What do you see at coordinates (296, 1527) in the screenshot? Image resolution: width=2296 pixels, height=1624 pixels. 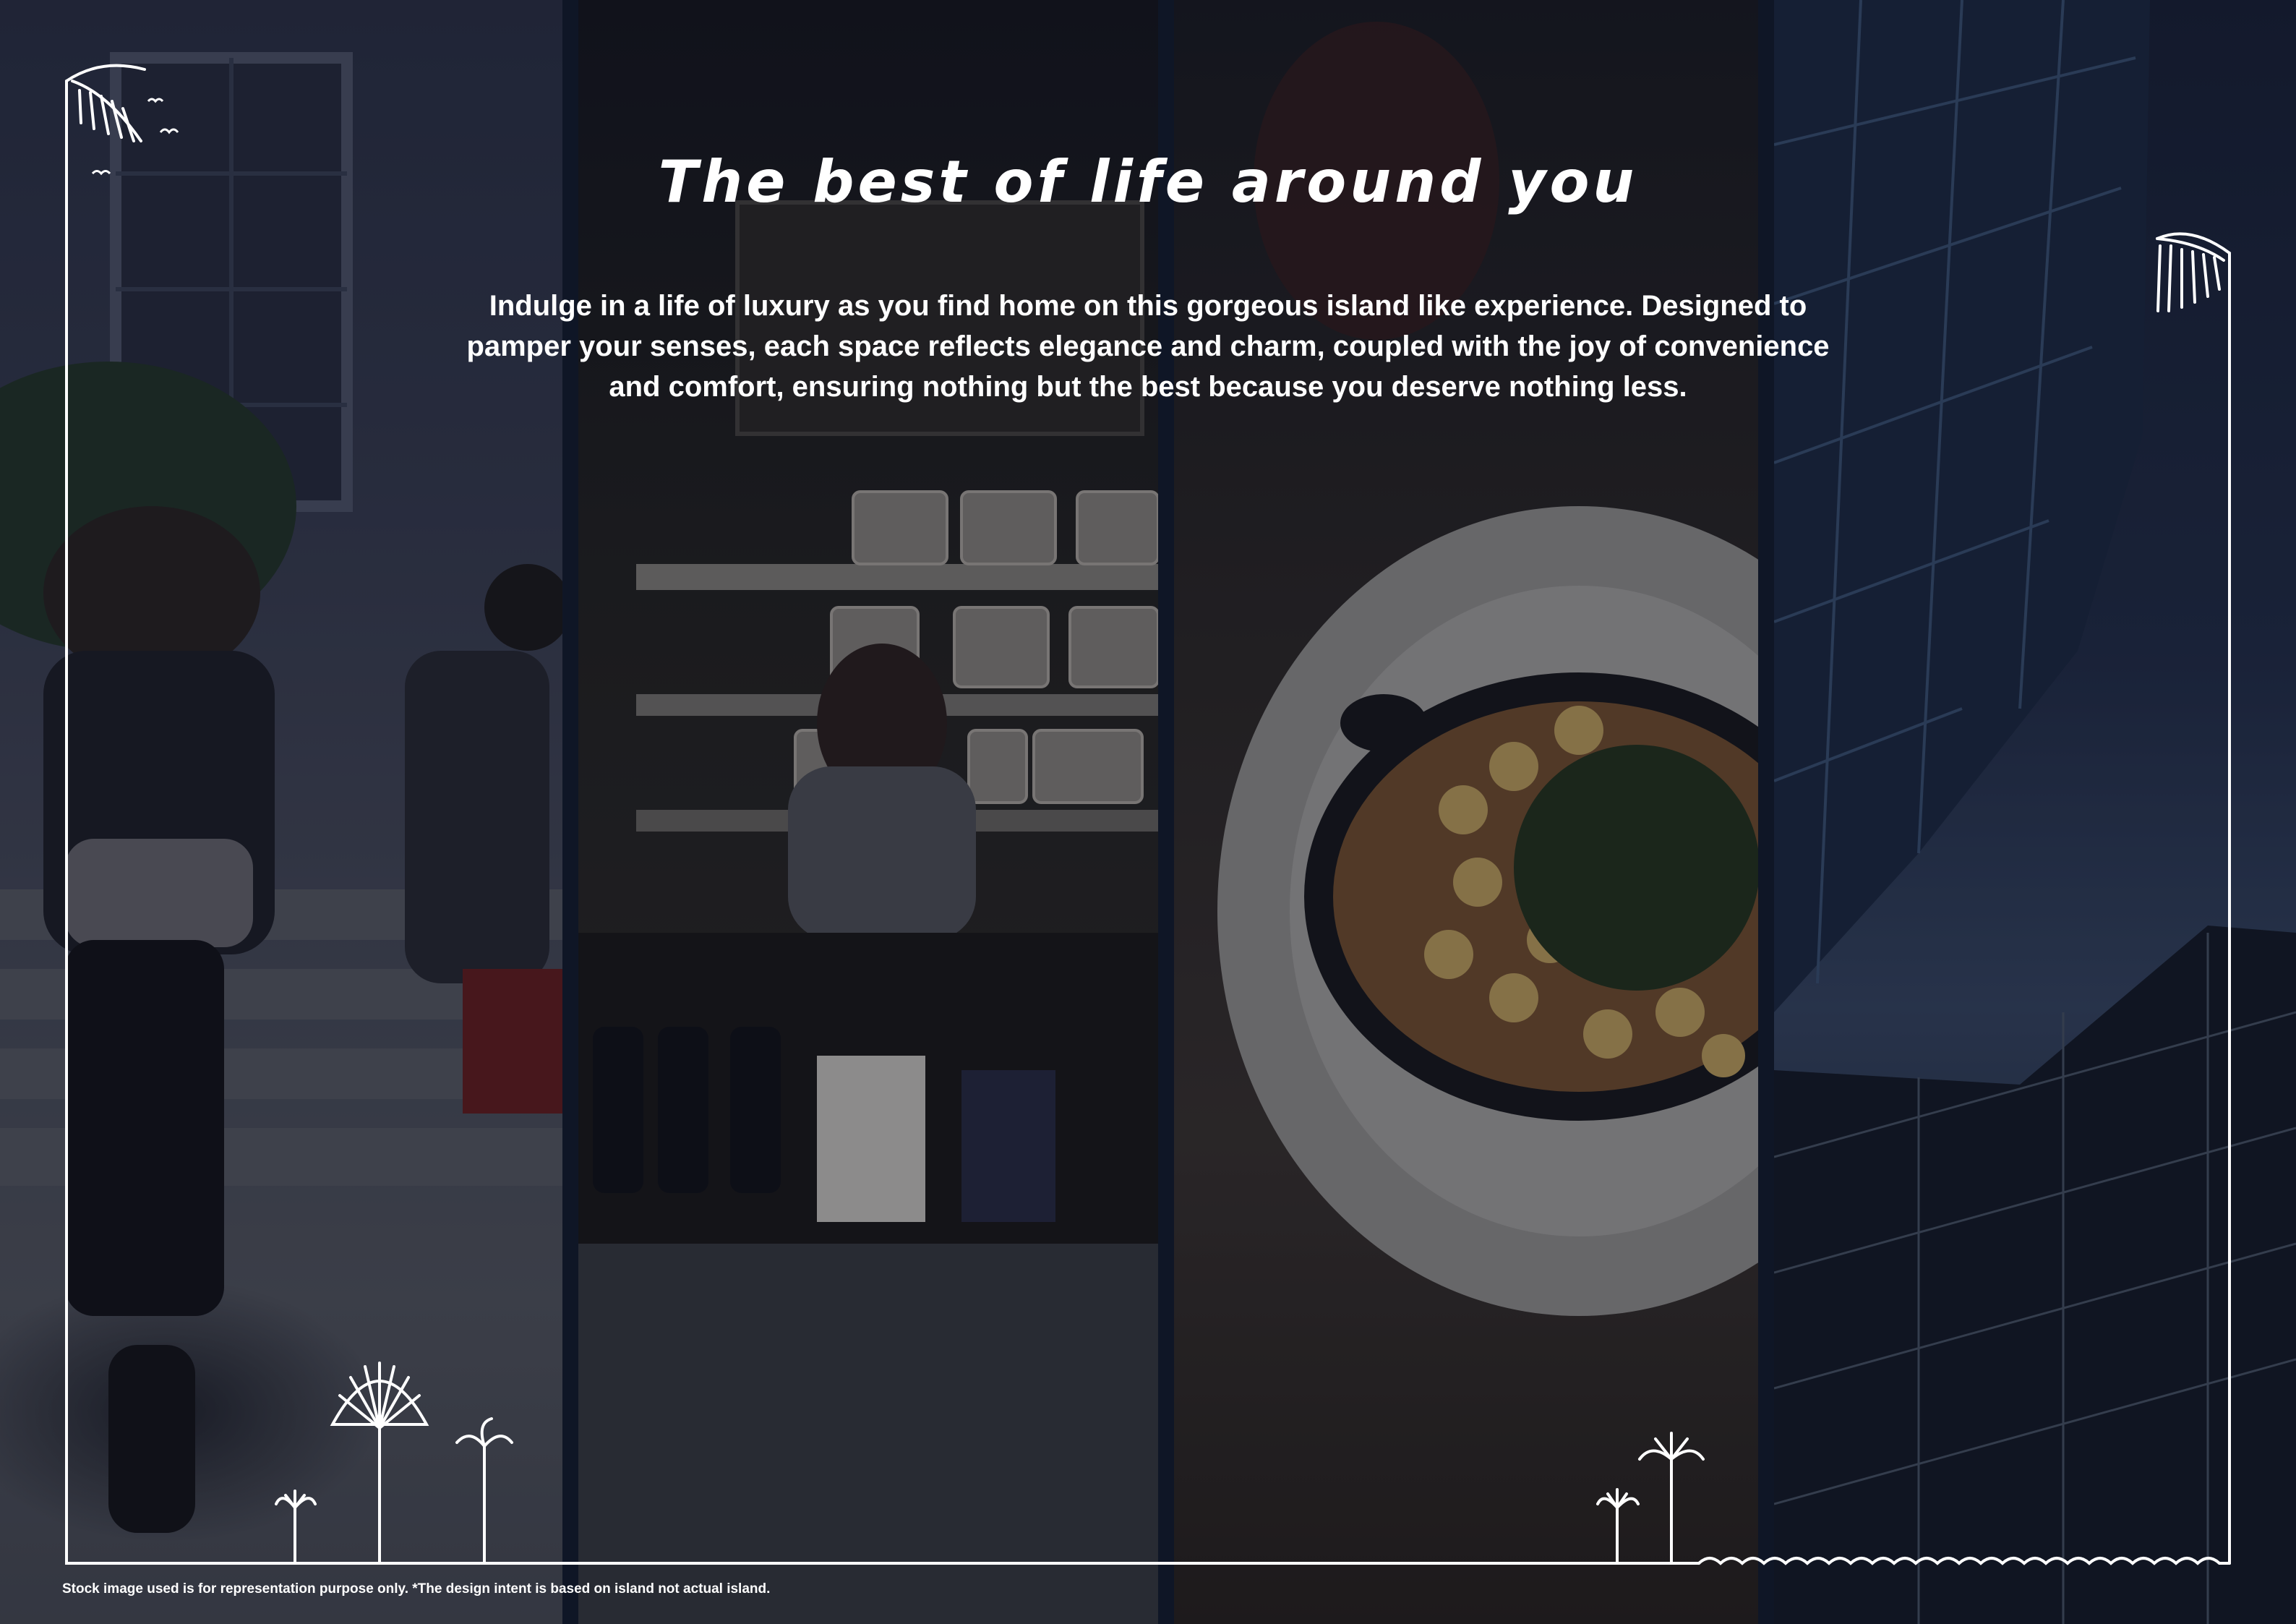 I see `small-palm-tree-icon` at bounding box center [296, 1527].